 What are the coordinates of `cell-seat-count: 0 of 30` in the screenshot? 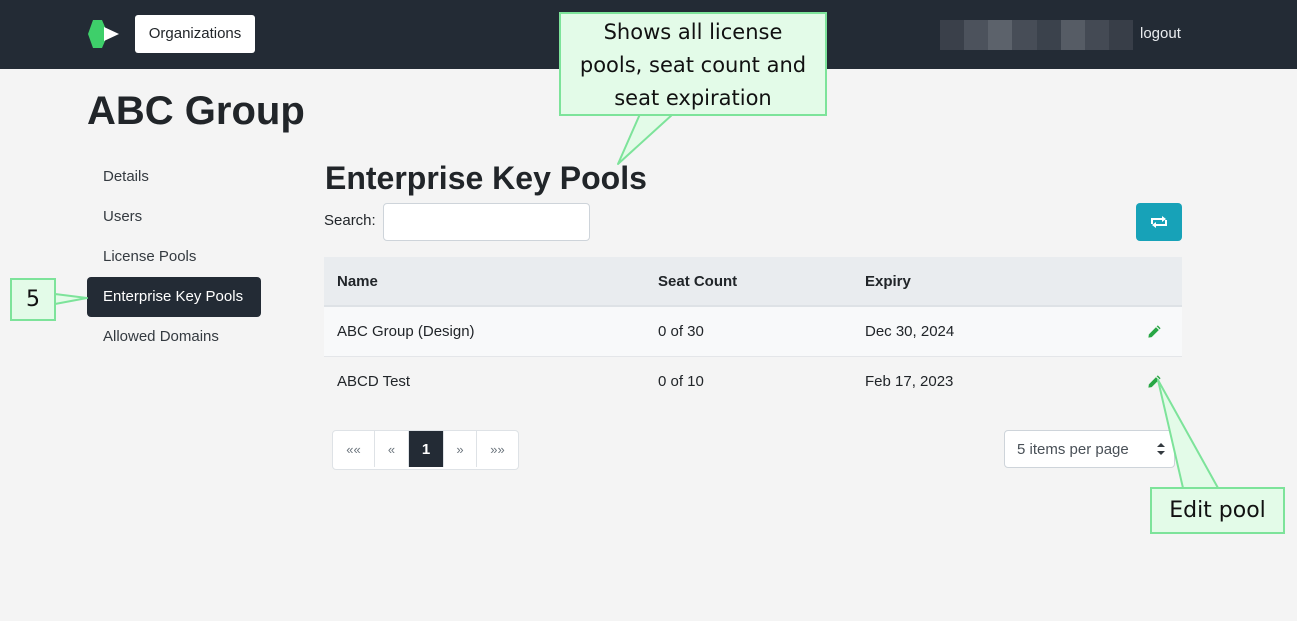 It's located at (748, 330).